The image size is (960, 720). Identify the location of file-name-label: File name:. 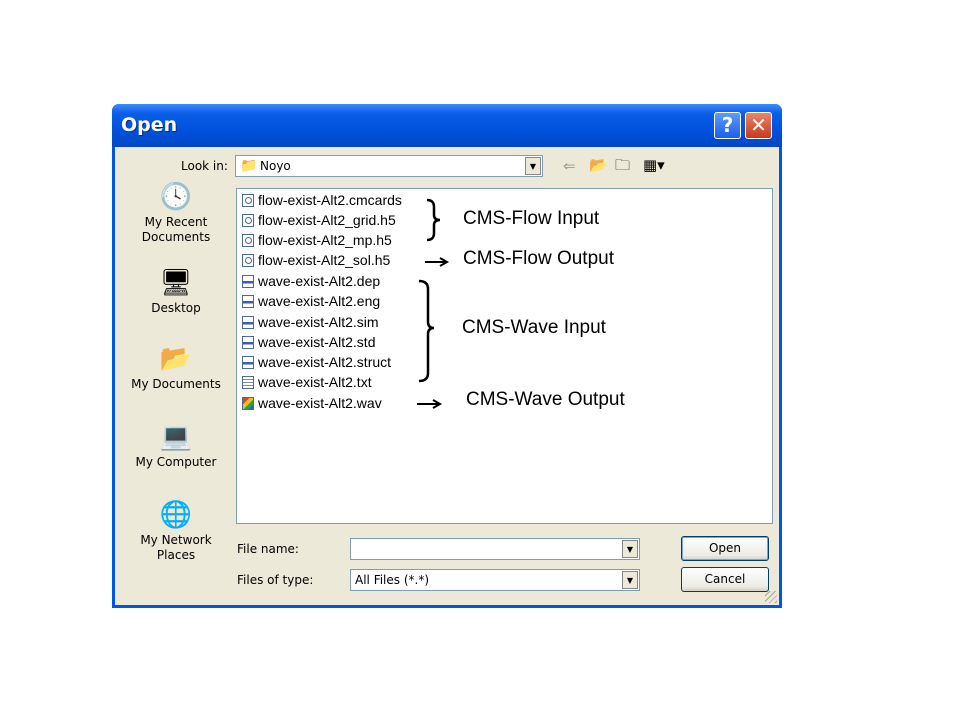
(268, 549).